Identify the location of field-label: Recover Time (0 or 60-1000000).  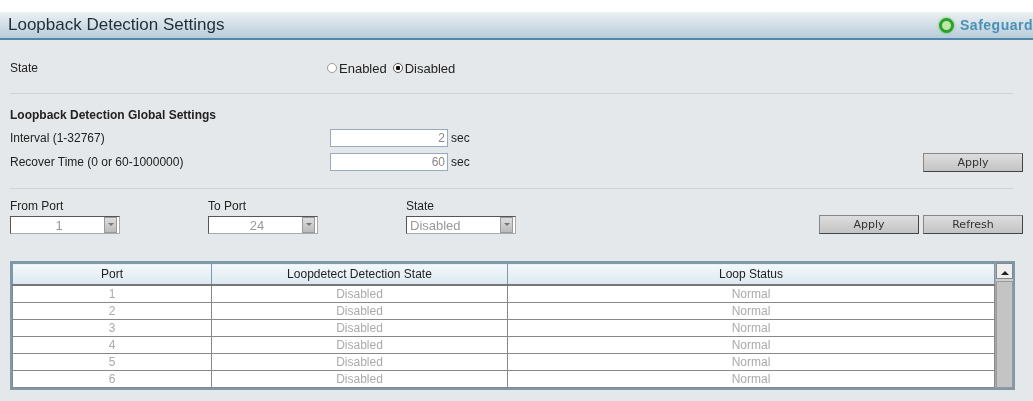
(97, 162).